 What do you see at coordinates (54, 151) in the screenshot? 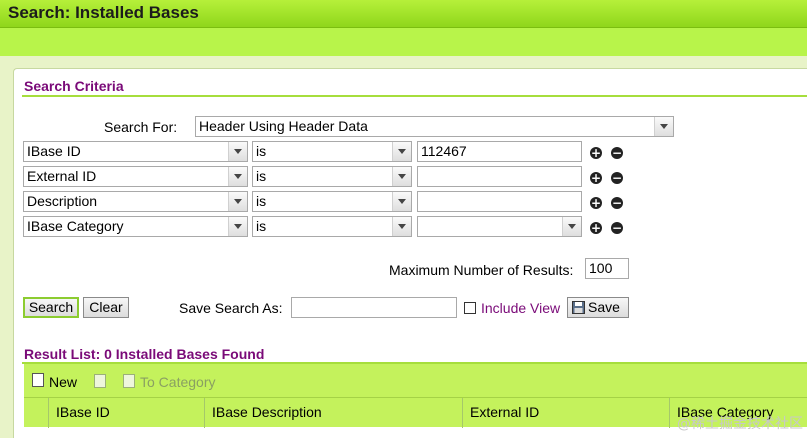
I see `criteria-field-value: IBase ID` at bounding box center [54, 151].